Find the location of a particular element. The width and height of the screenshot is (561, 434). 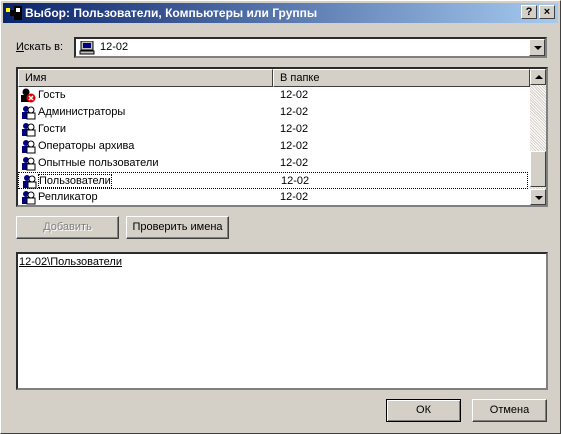

lookin-label-text: скать в: is located at coordinates (43, 47).